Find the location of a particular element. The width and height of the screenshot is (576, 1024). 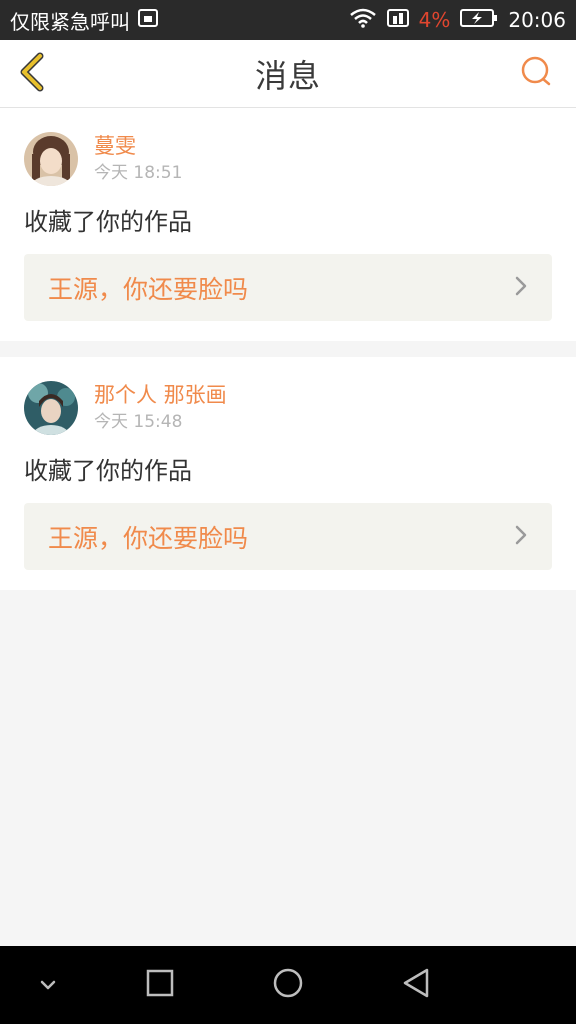

message-meta: 那个人 那张画 今天 15:48 is located at coordinates (160, 408).